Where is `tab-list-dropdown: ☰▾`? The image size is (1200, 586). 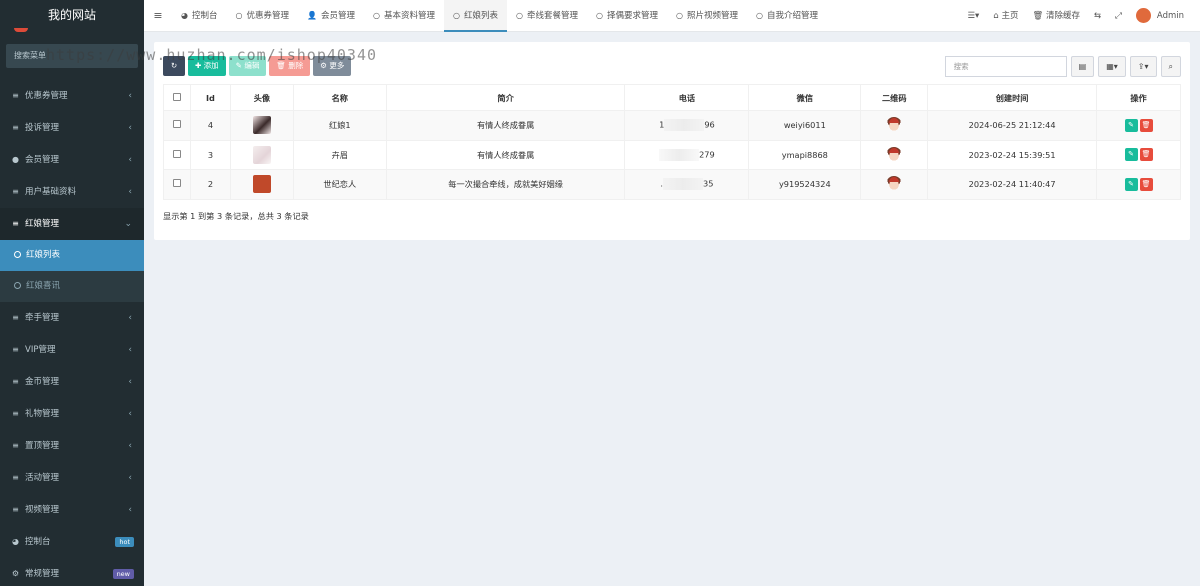 tab-list-dropdown: ☰▾ is located at coordinates (973, 16).